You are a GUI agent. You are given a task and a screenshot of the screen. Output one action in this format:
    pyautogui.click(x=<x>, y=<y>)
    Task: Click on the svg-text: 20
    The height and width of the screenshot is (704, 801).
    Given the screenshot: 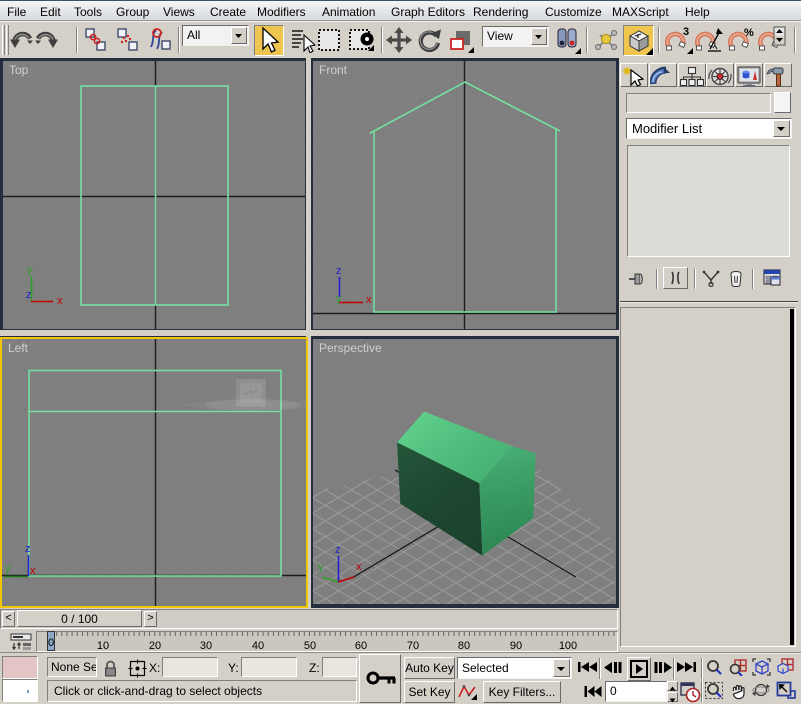 What is the action you would take?
    pyautogui.click(x=155, y=646)
    